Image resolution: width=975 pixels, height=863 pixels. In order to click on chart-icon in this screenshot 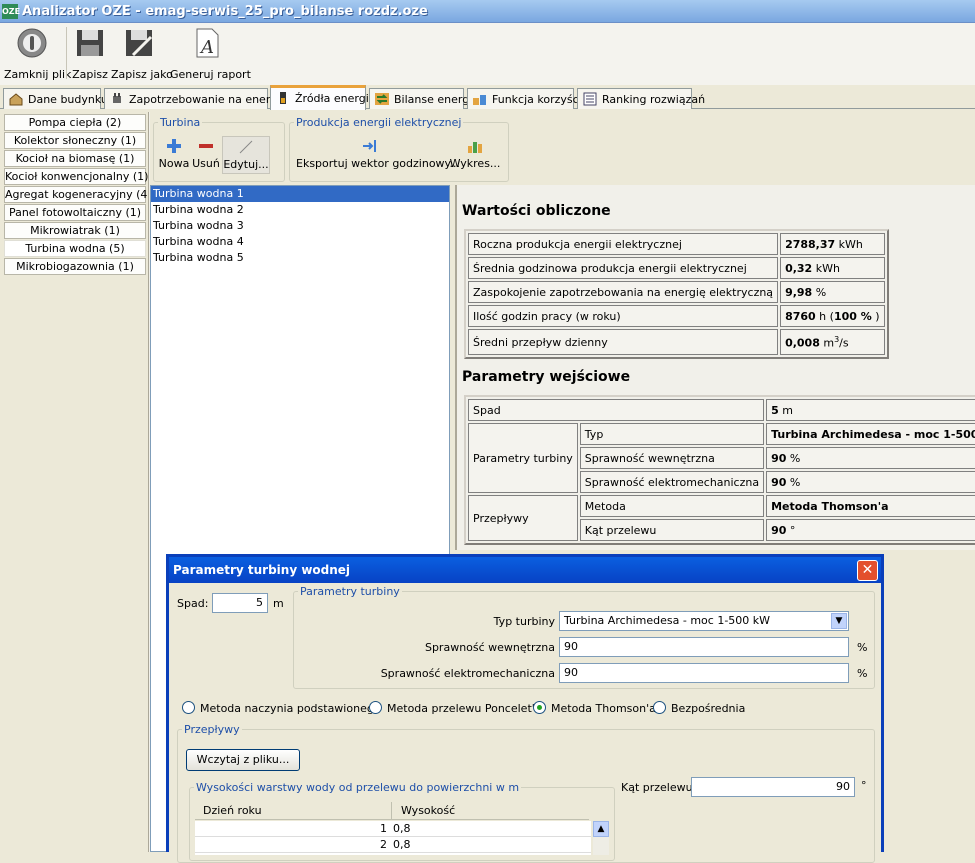, I will do `click(475, 147)`.